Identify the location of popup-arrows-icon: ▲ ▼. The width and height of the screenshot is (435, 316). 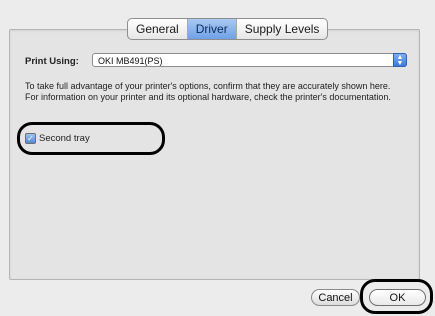
(400, 60).